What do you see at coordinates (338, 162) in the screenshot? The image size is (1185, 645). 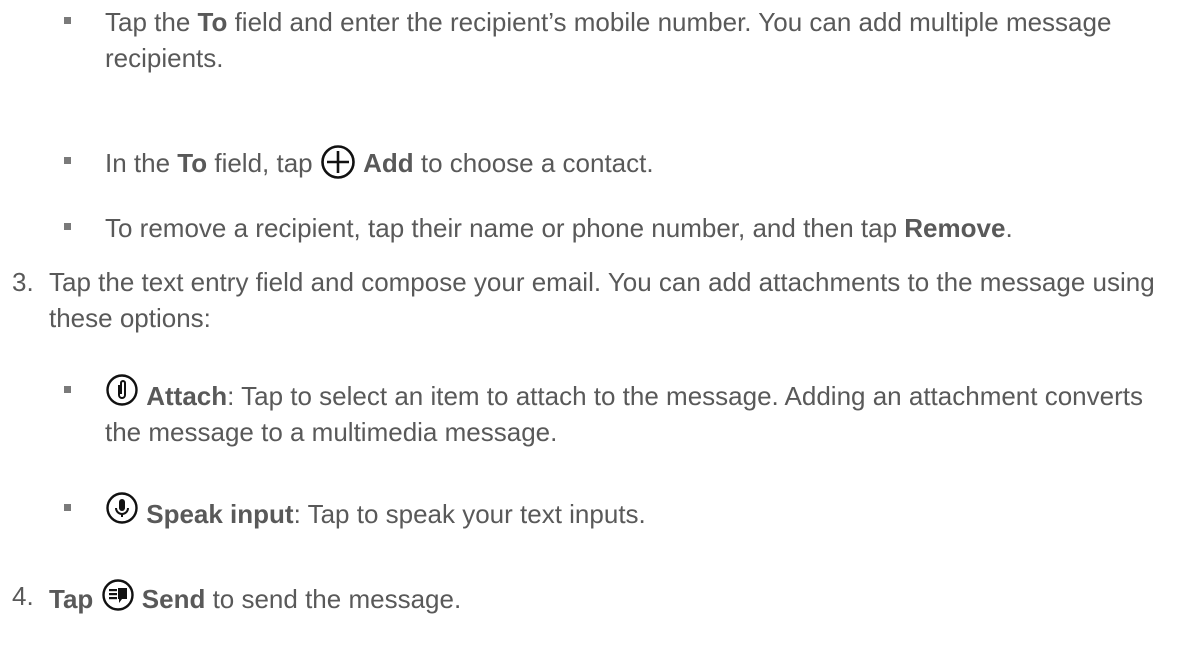 I see `plus-circle-icon` at bounding box center [338, 162].